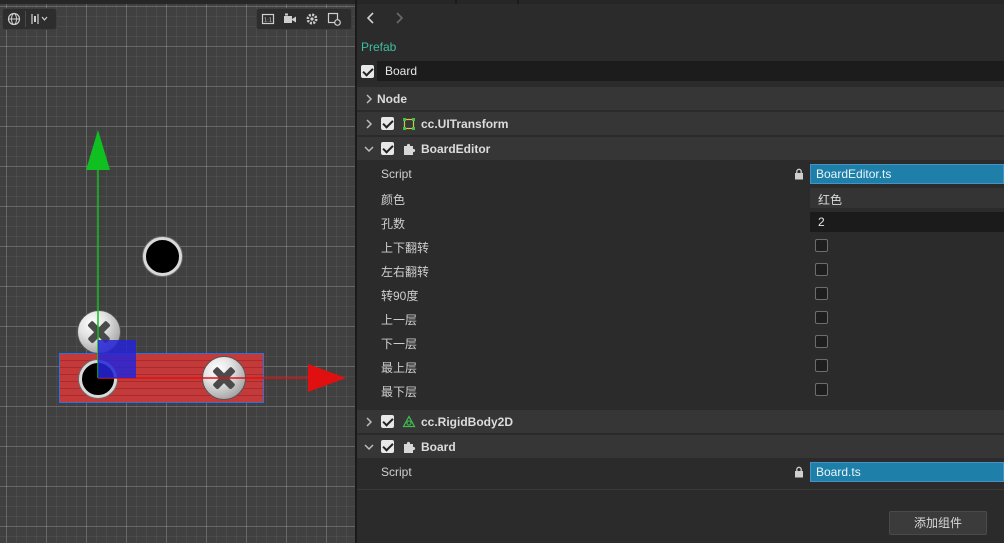  I want to click on rotate-checkbox, so click(821, 293).